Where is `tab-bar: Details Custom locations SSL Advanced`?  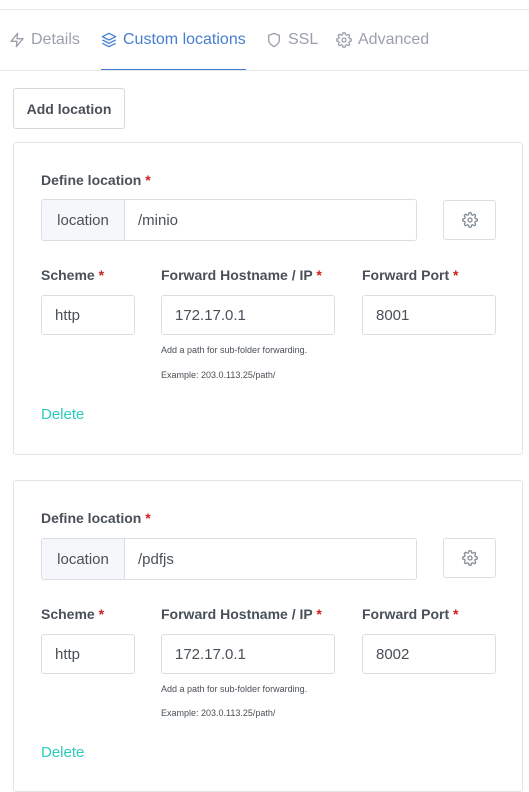 tab-bar: Details Custom locations SSL Advanced is located at coordinates (264, 40).